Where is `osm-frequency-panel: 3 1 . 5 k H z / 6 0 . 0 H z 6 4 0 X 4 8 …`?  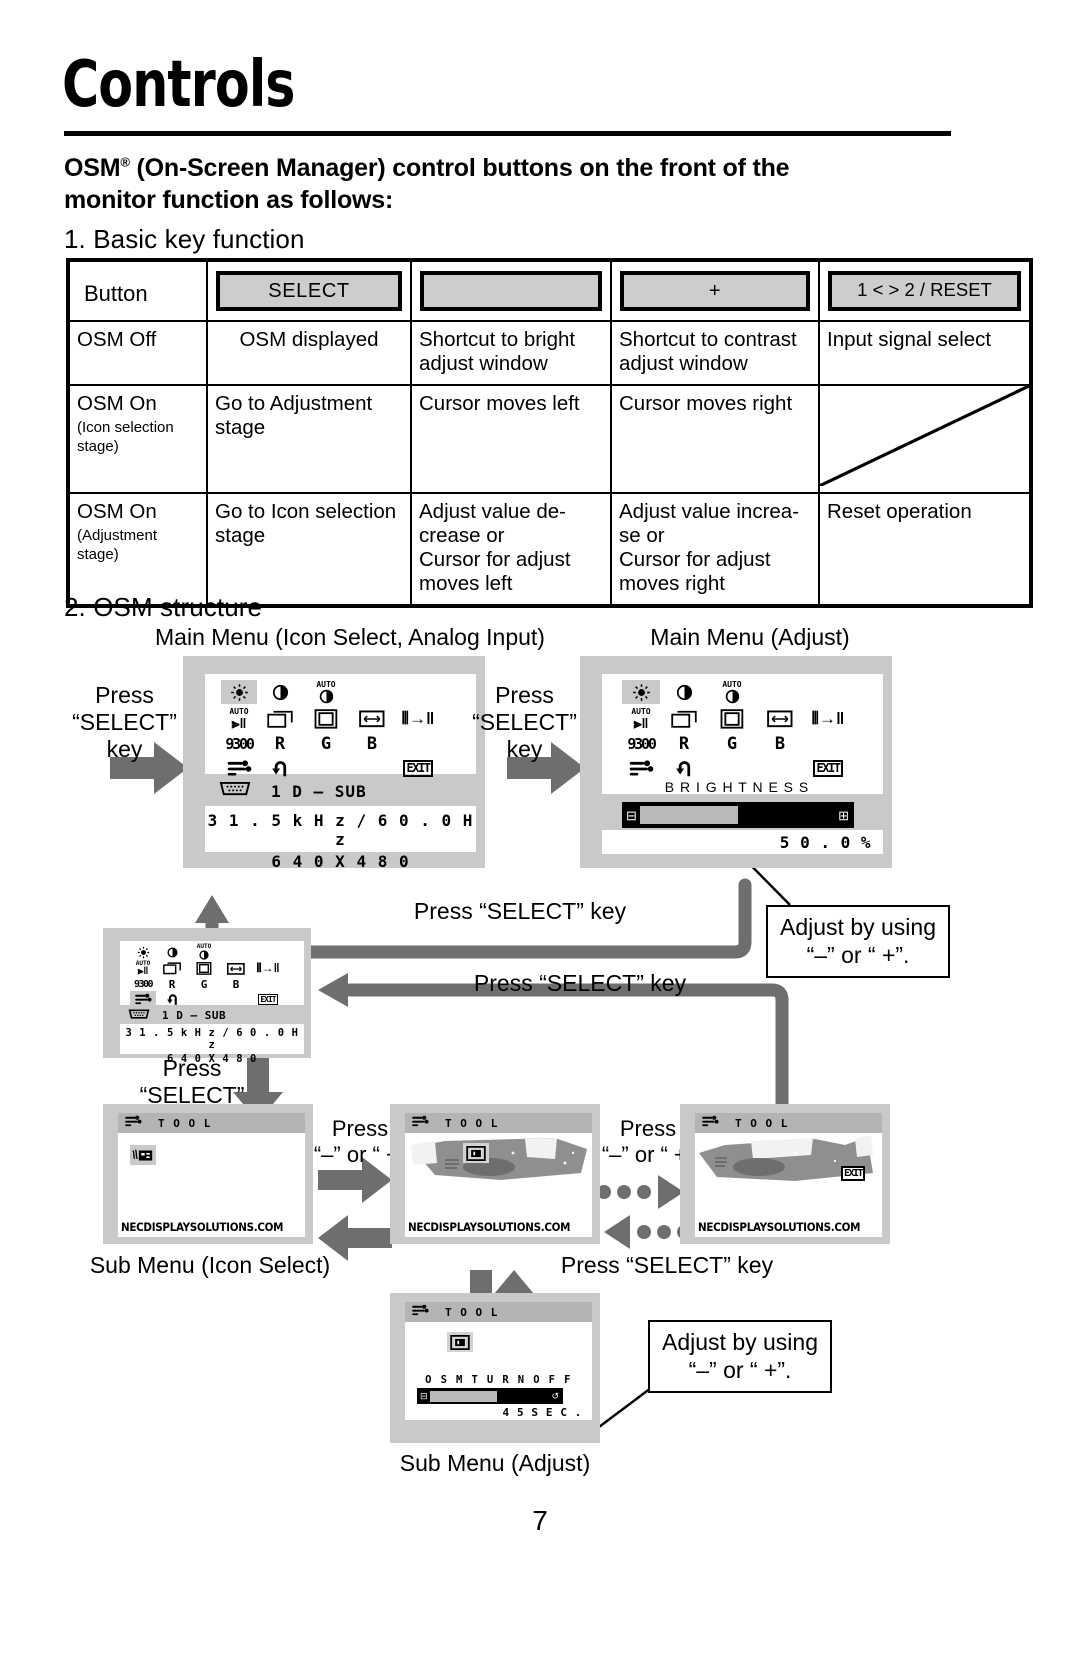 osm-frequency-panel: 3 1 . 5 k H z / 6 0 . 0 H z 6 4 0 X 4 8 … is located at coordinates (340, 838).